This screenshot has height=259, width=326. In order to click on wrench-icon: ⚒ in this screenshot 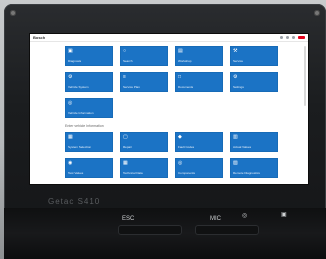, I will do `click(235, 51)`.